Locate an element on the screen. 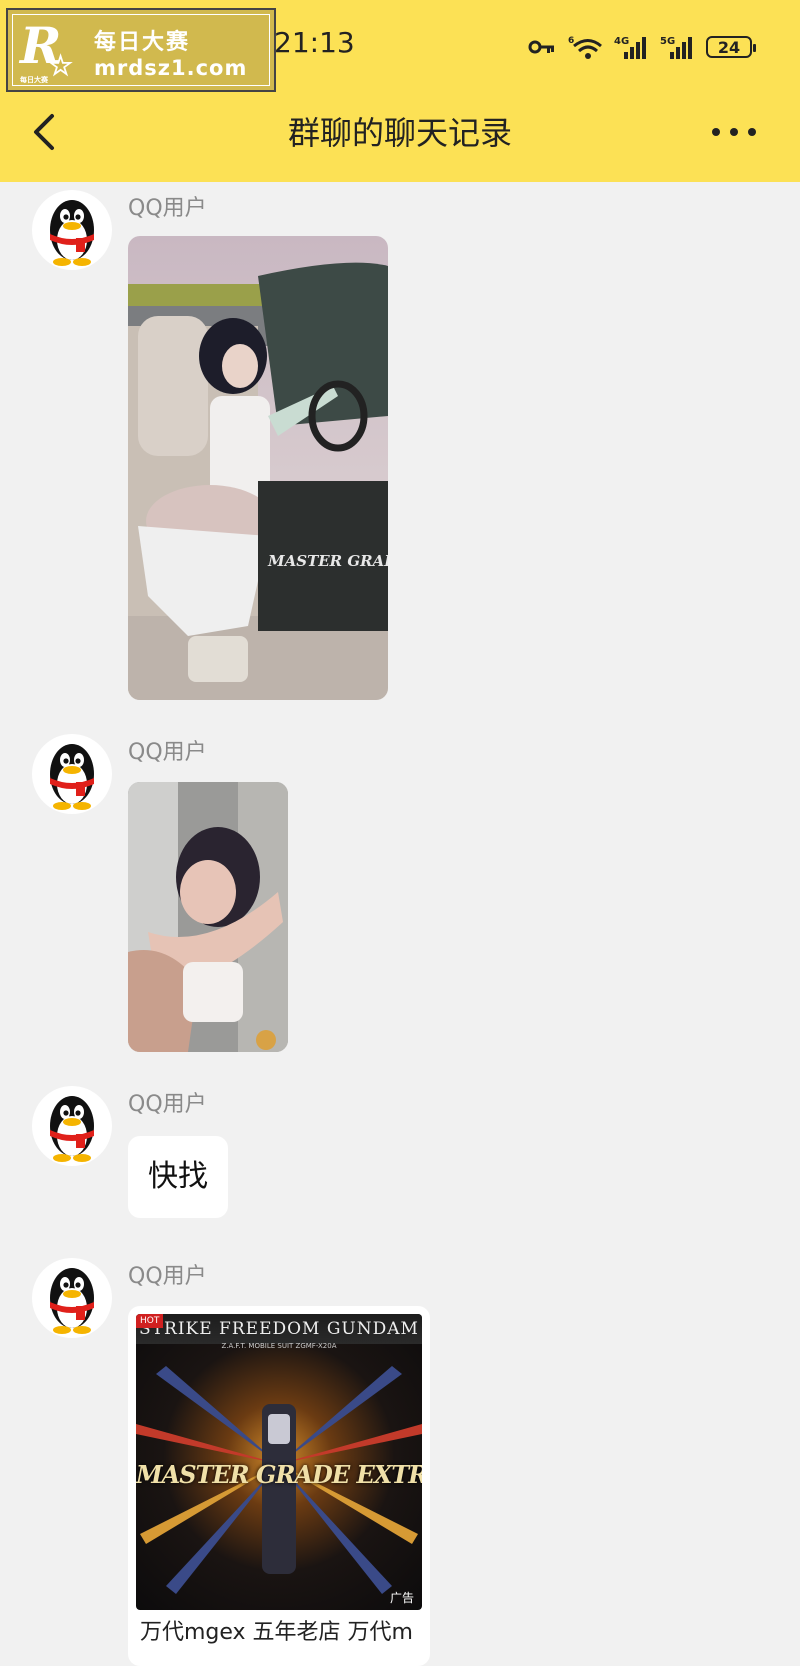 The height and width of the screenshot is (1666, 800). ad-caption: 万代mgex 五年老店 万代m is located at coordinates (276, 1632).